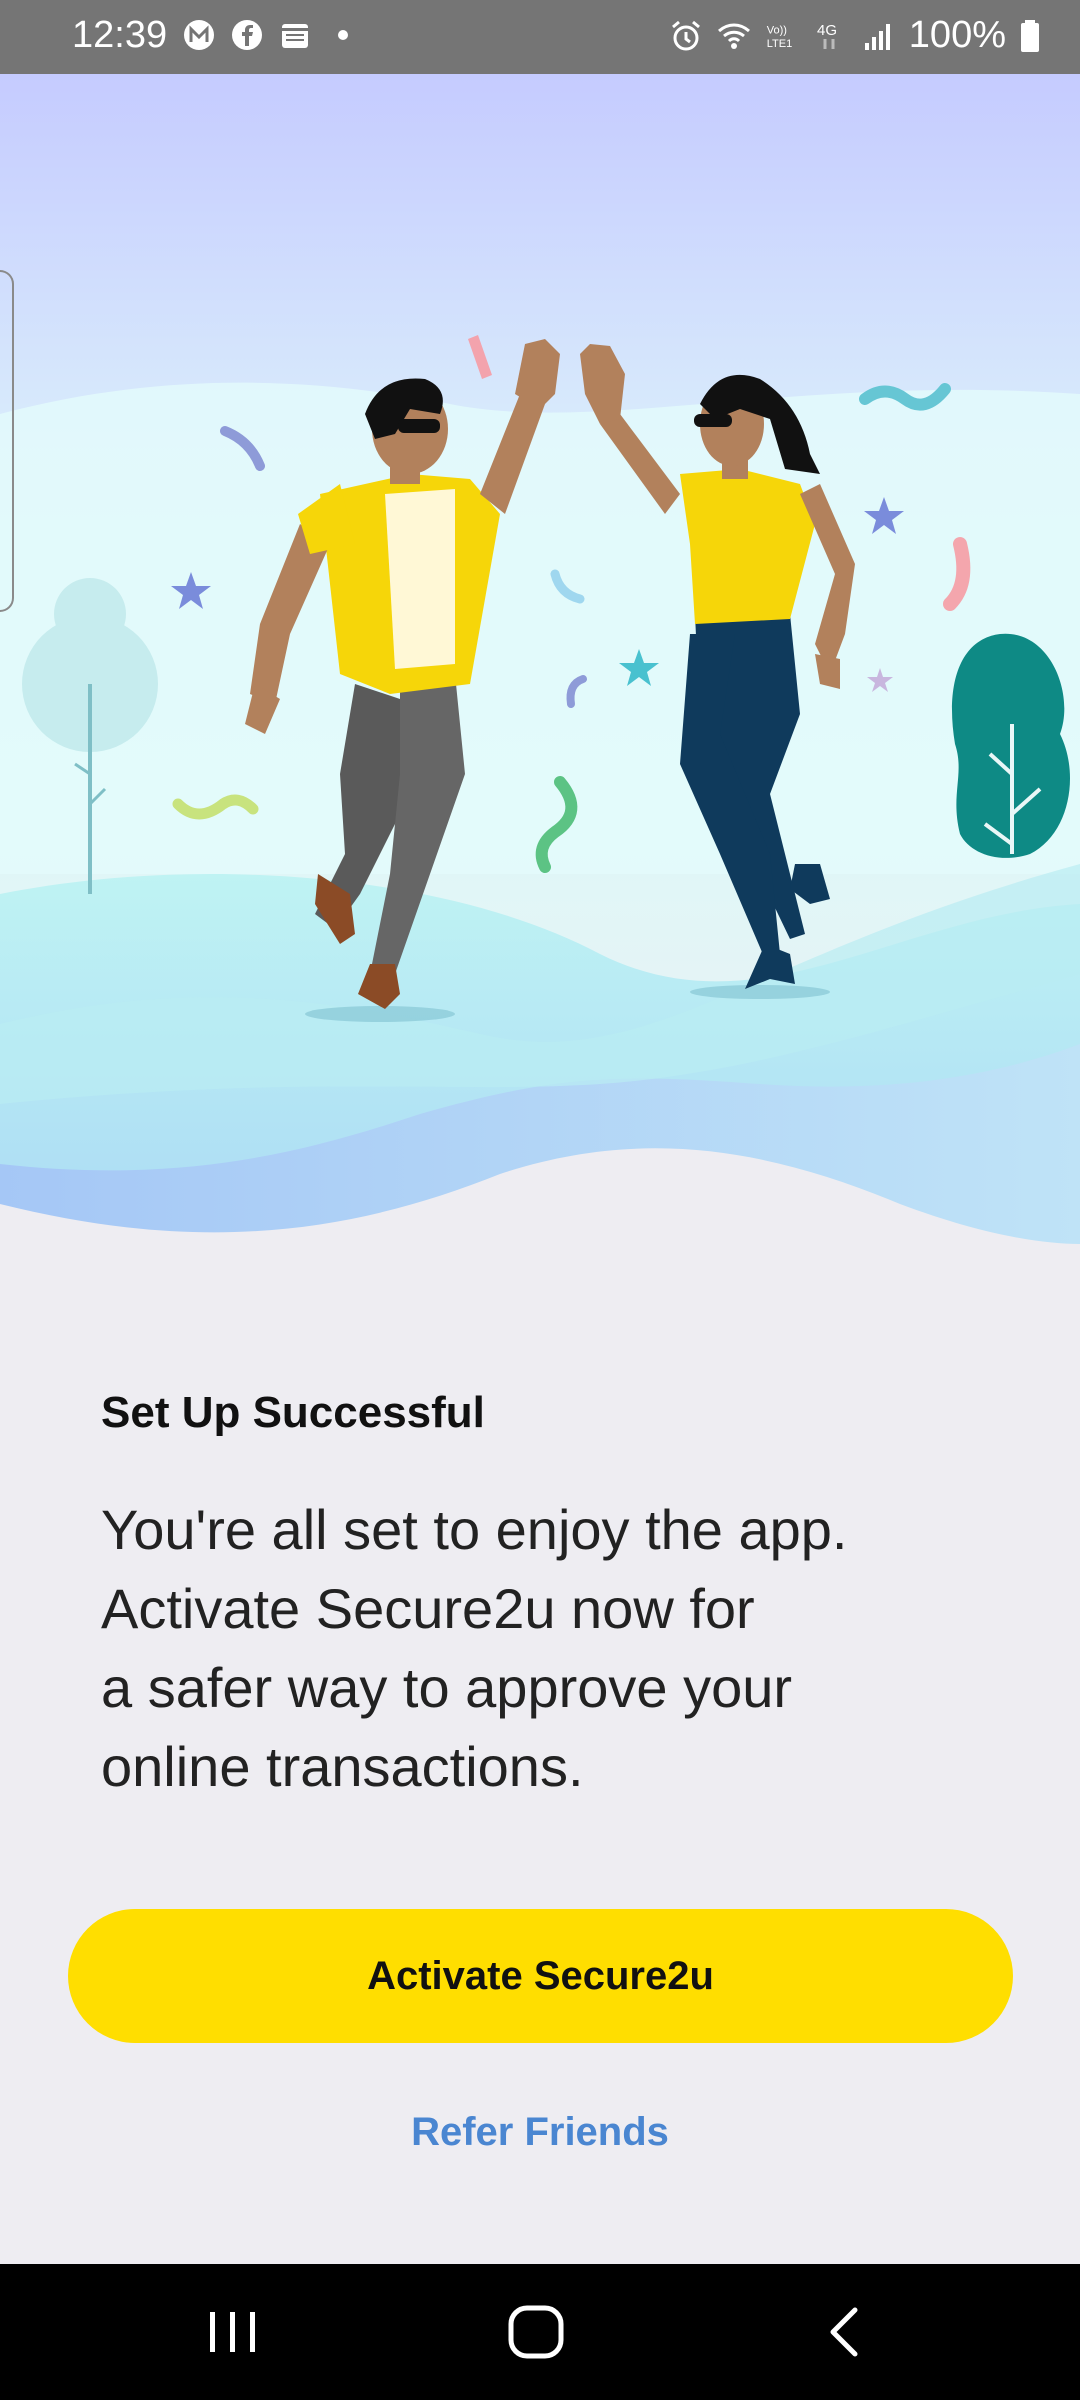 Image resolution: width=1080 pixels, height=2400 pixels. I want to click on battery-percentage: 100%, so click(957, 35).